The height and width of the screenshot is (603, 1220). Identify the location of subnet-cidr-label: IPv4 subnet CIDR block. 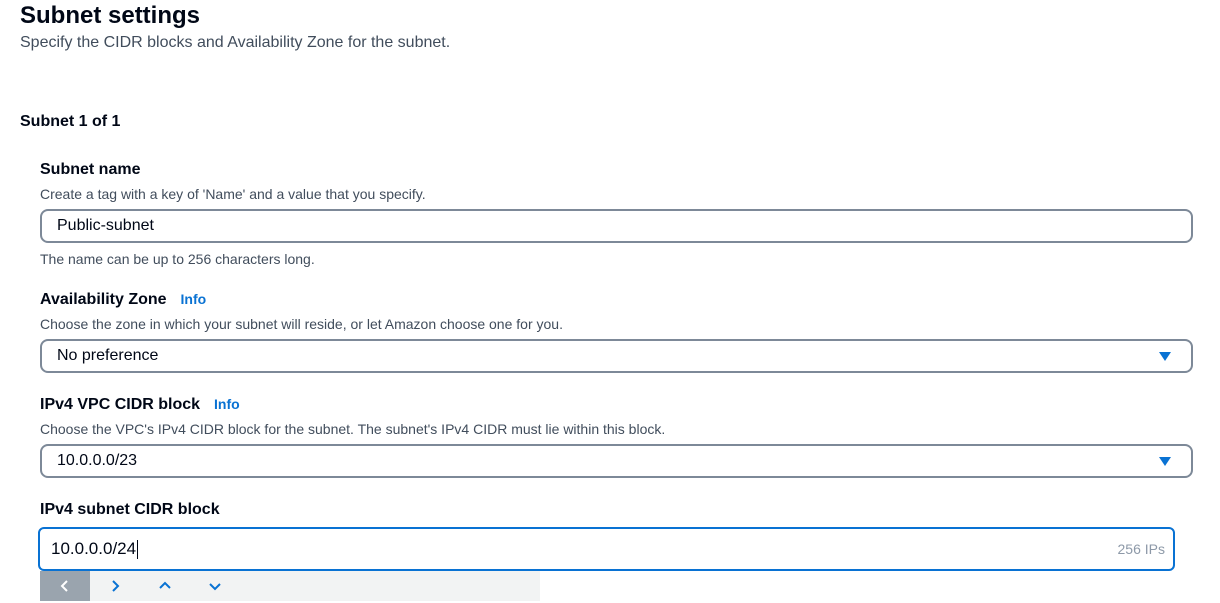
(130, 510).